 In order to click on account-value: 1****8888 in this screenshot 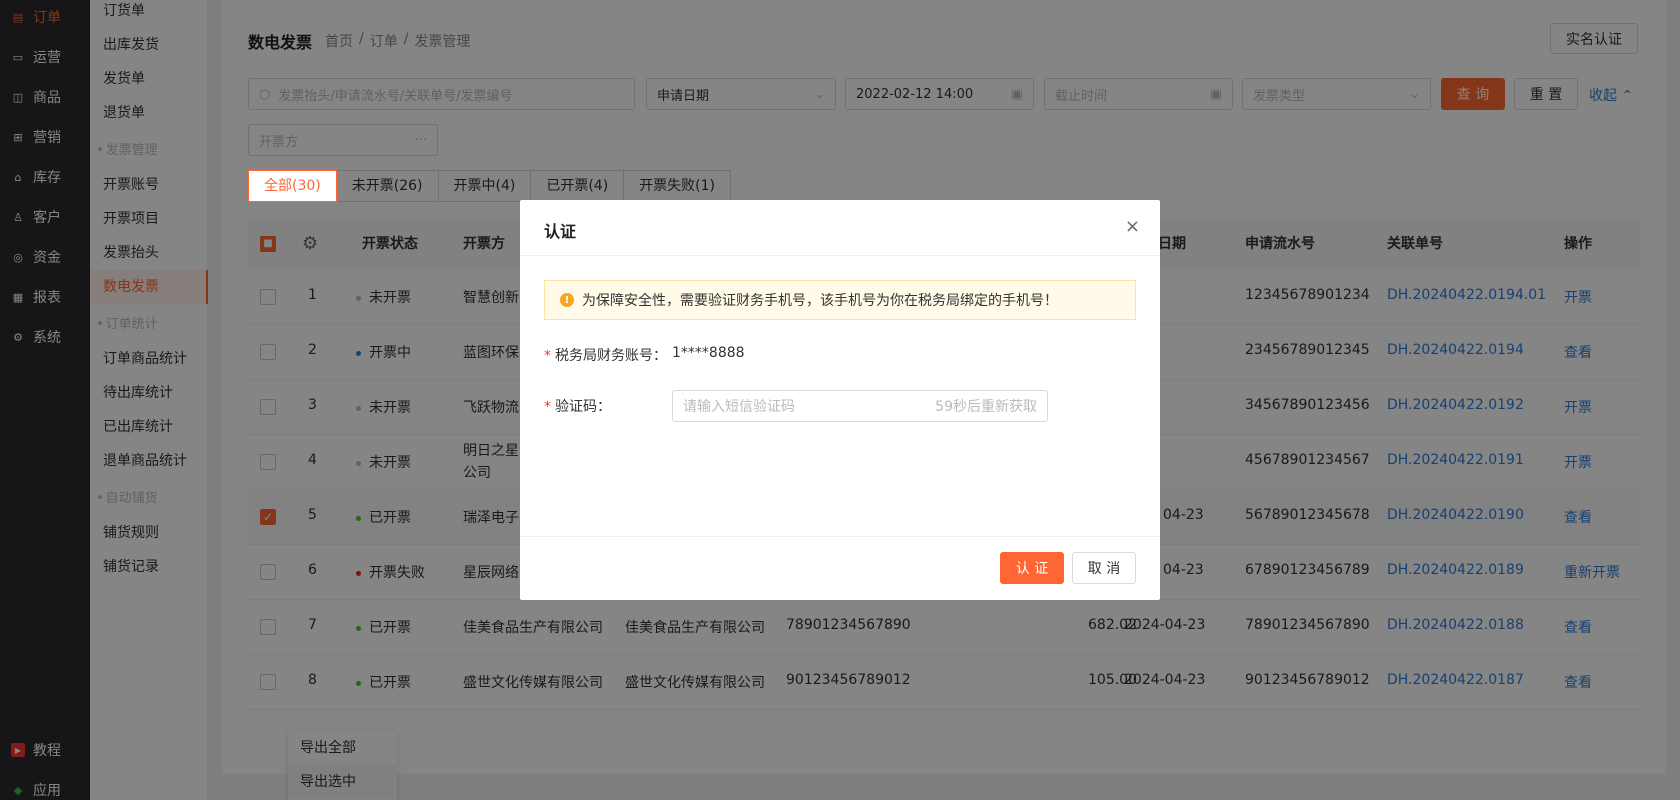, I will do `click(708, 353)`.